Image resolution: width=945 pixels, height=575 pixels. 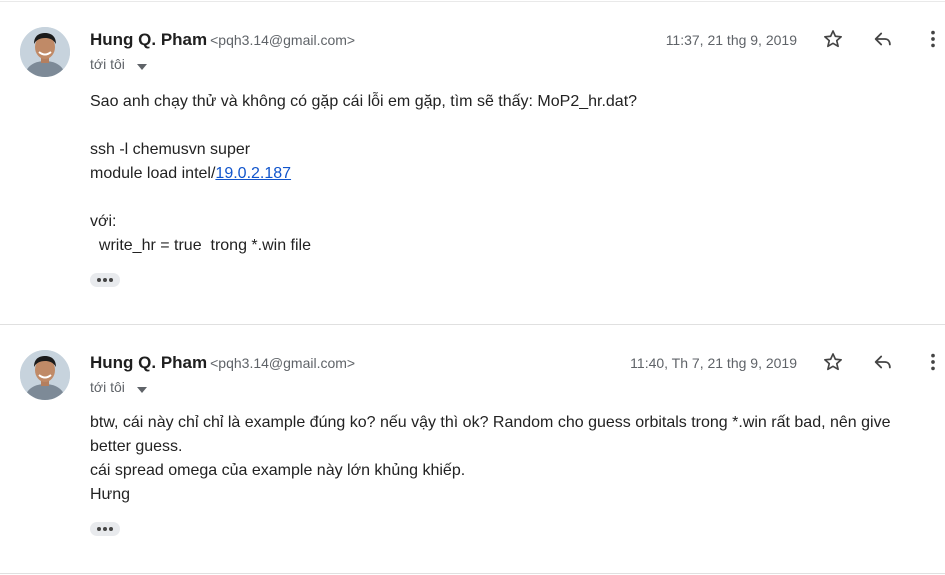 What do you see at coordinates (472, 573) in the screenshot?
I see `message-divider` at bounding box center [472, 573].